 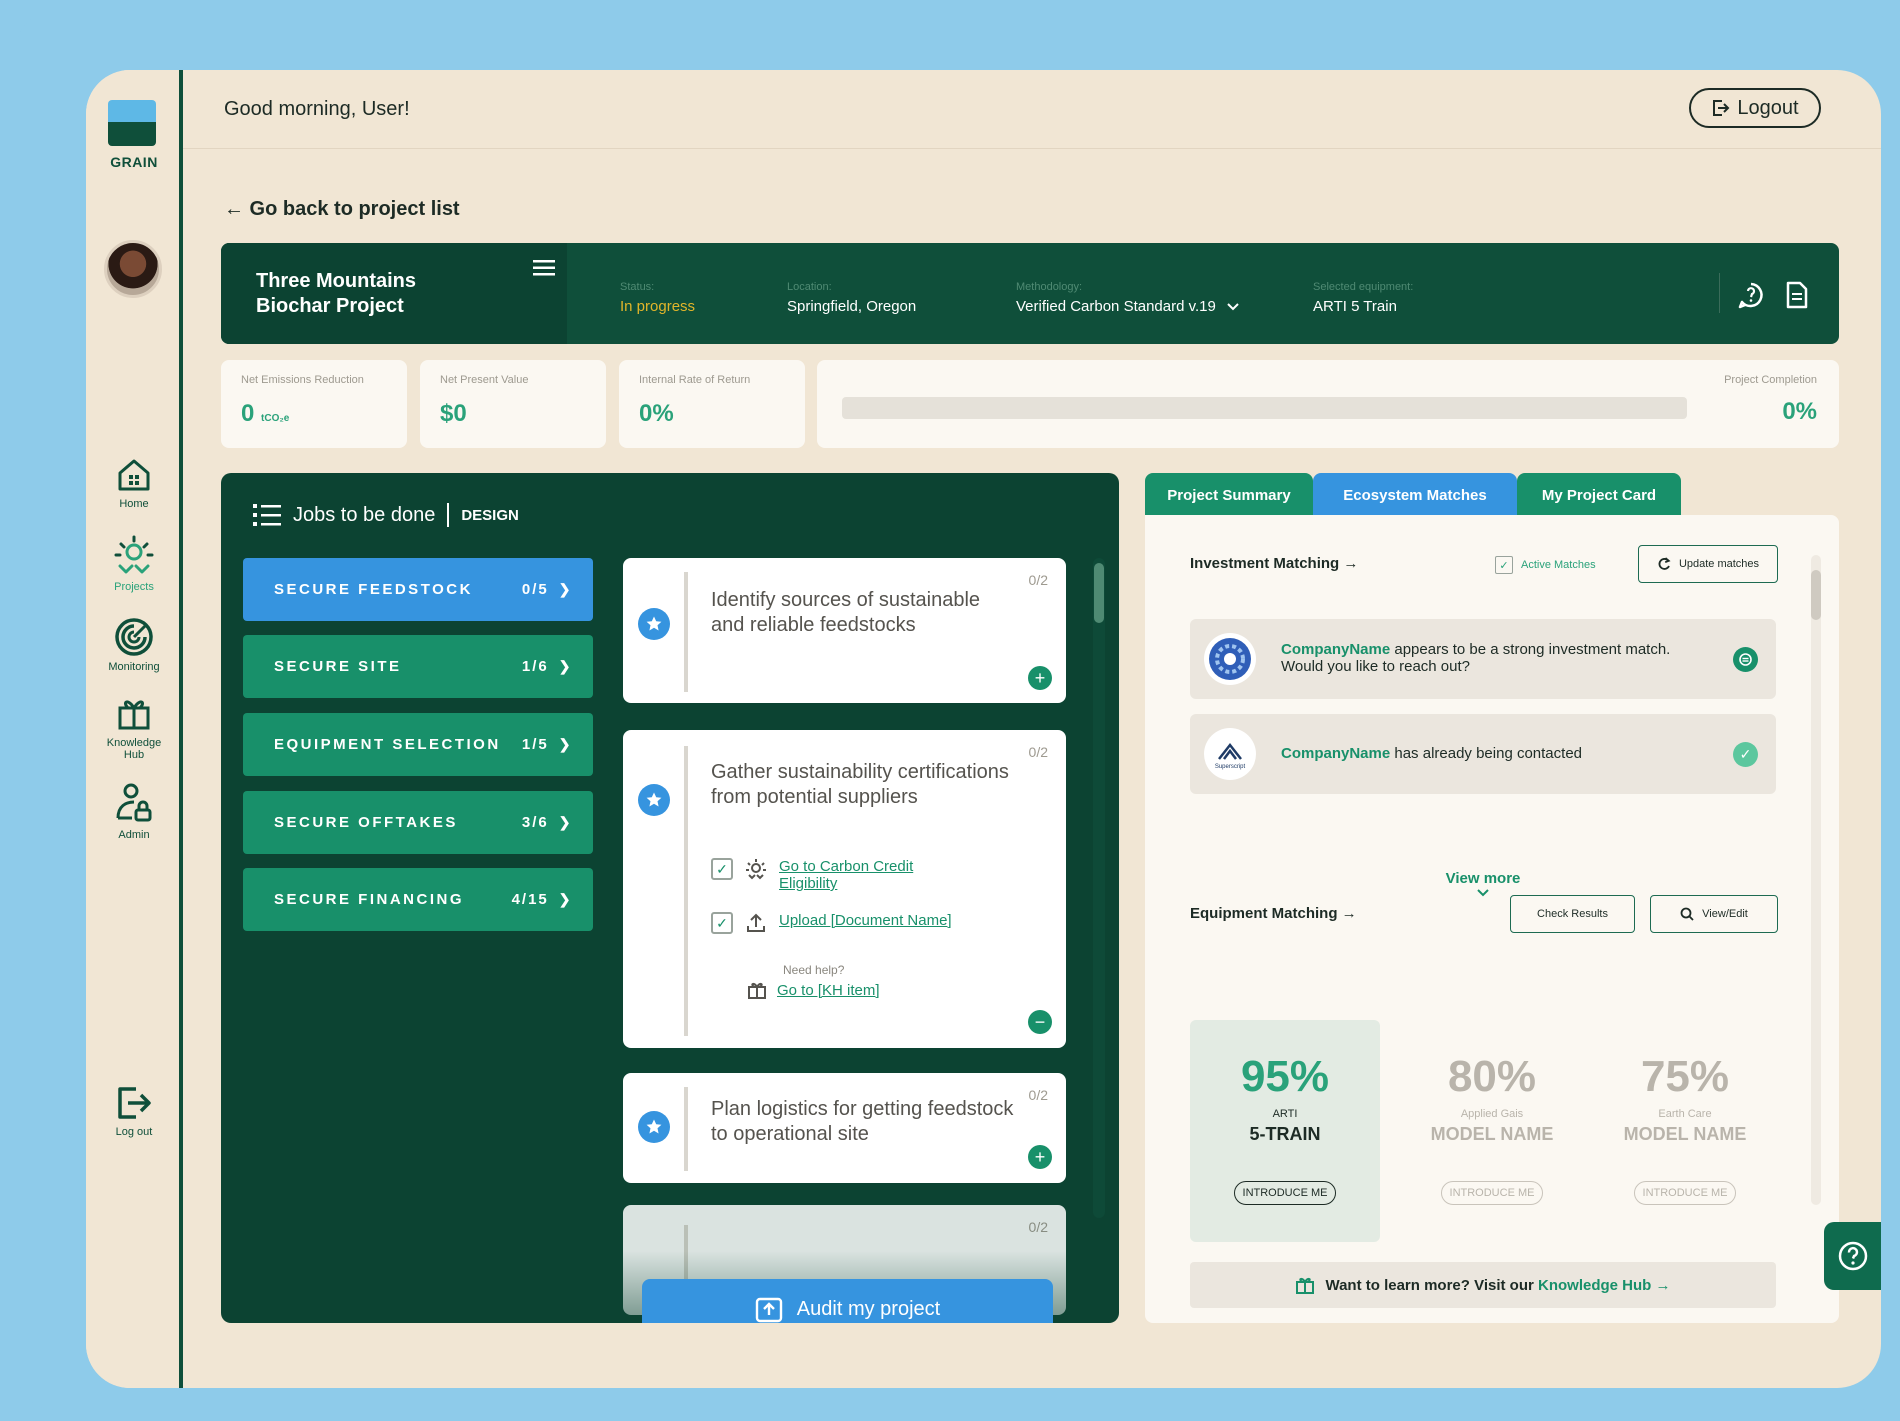 What do you see at coordinates (1816, 595) in the screenshot?
I see `panel-scrollbar-thumb` at bounding box center [1816, 595].